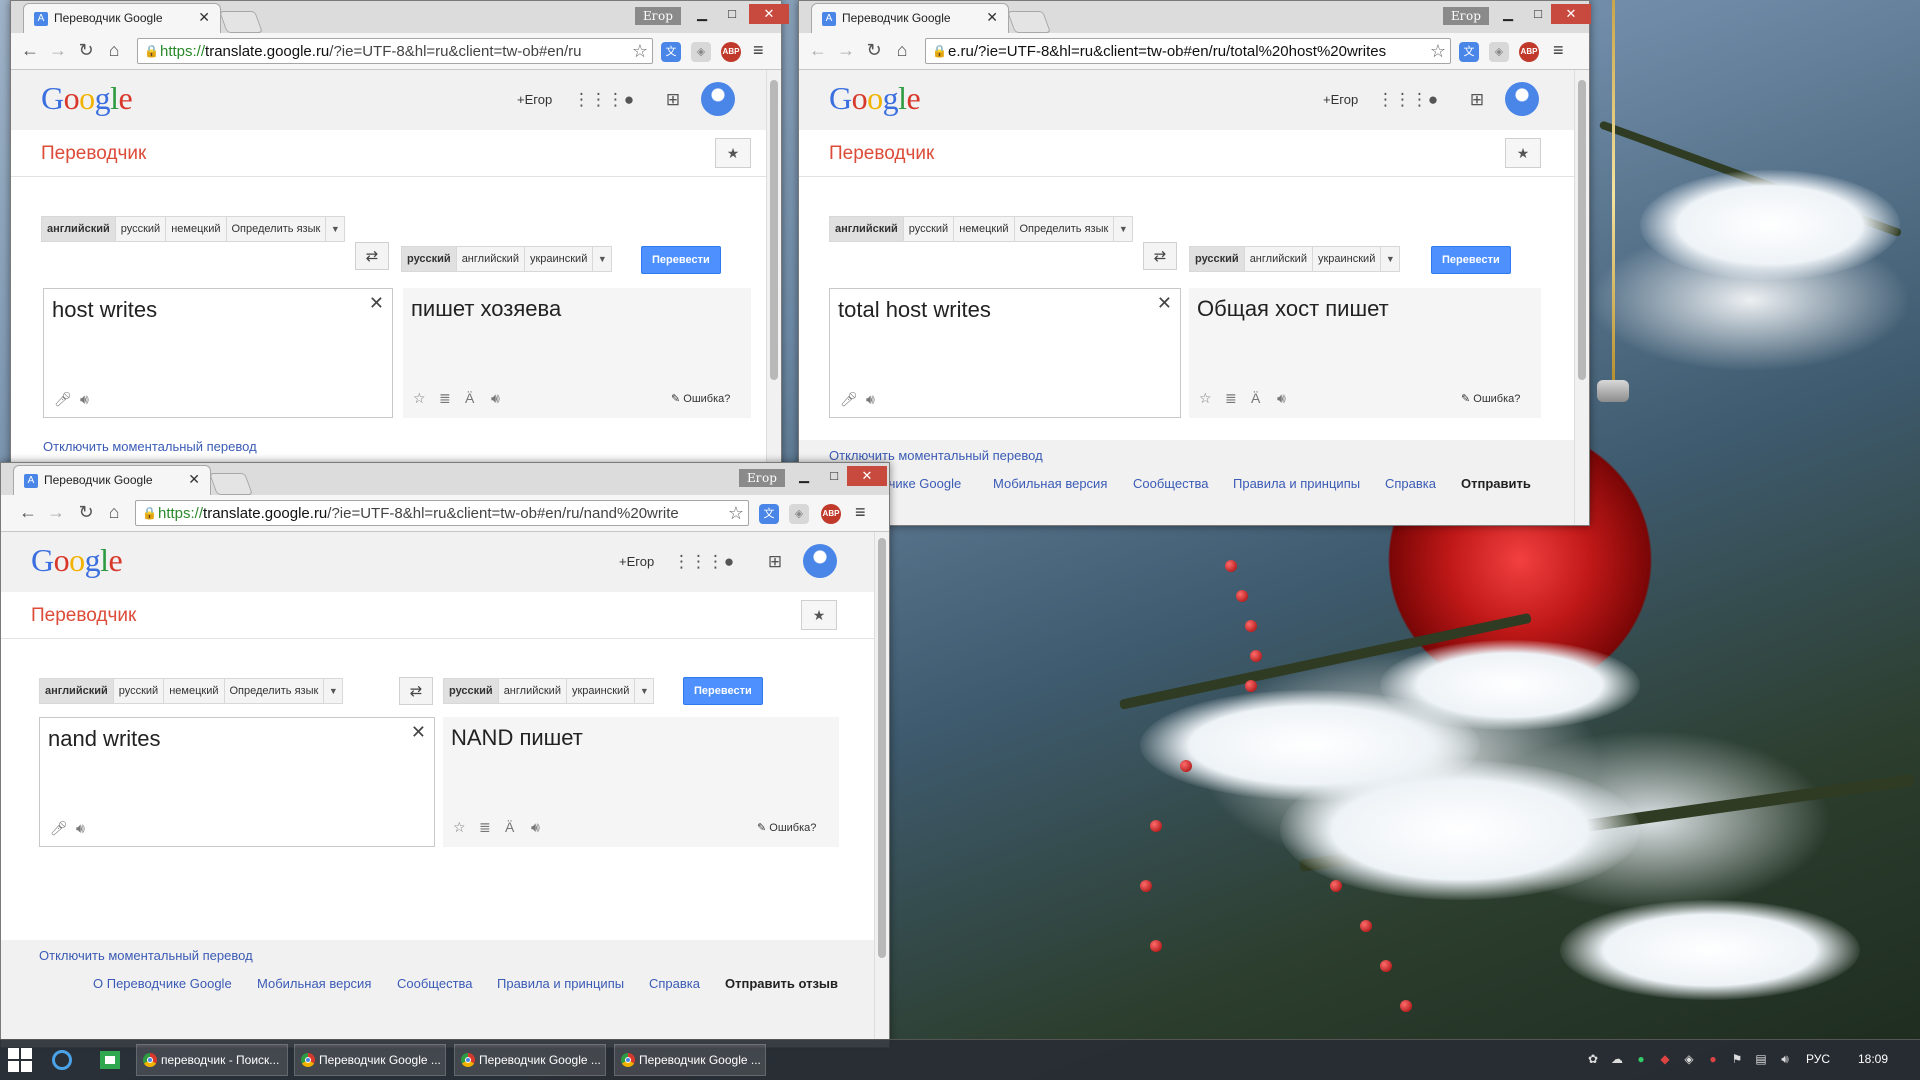 The image size is (1920, 1080). What do you see at coordinates (658, 16) in the screenshot?
I see `profile-badge: Егор` at bounding box center [658, 16].